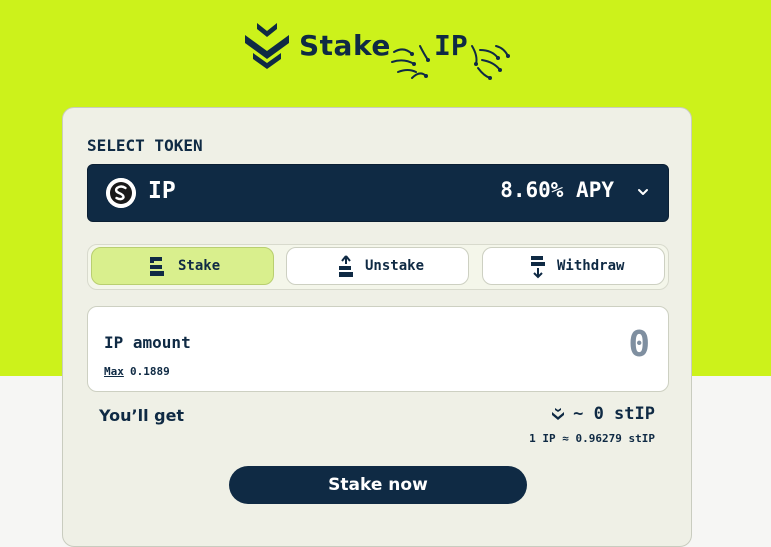 This screenshot has width=771, height=547. I want to click on tab-unstake-label: Unstake, so click(395, 266).